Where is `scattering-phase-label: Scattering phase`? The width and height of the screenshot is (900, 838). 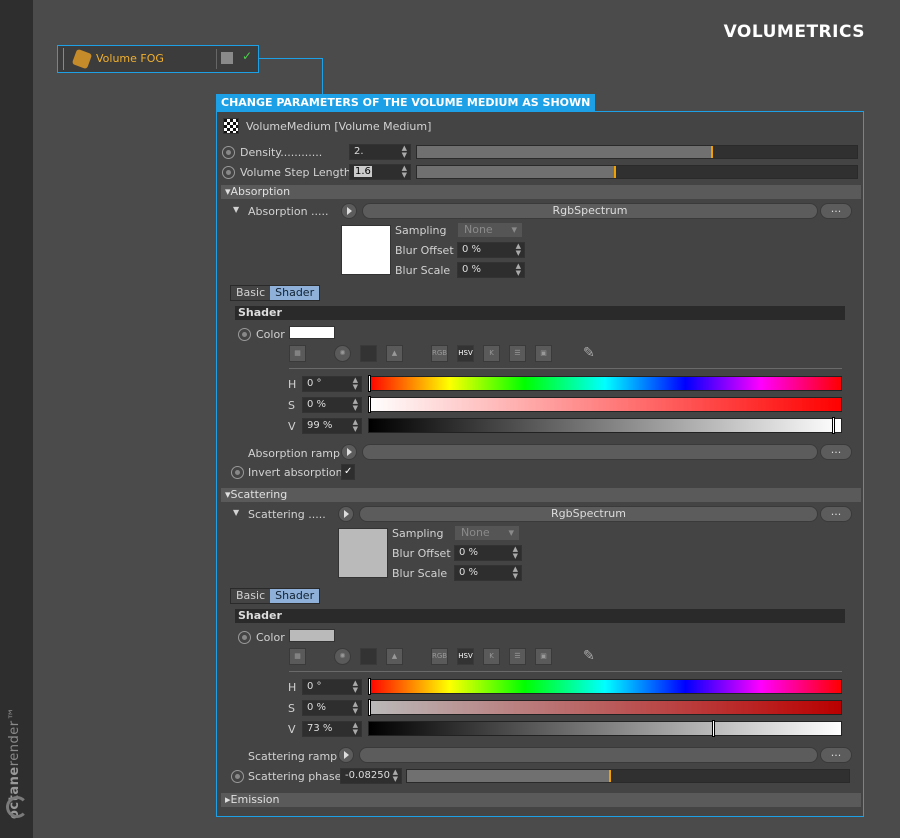 scattering-phase-label: Scattering phase is located at coordinates (295, 776).